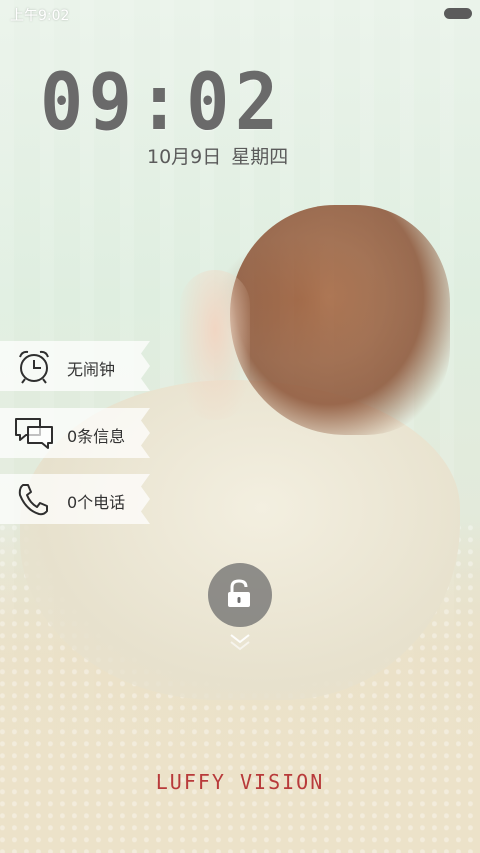  Describe the element at coordinates (162, 103) in the screenshot. I see `lockscreen-clock: 09:02` at that location.